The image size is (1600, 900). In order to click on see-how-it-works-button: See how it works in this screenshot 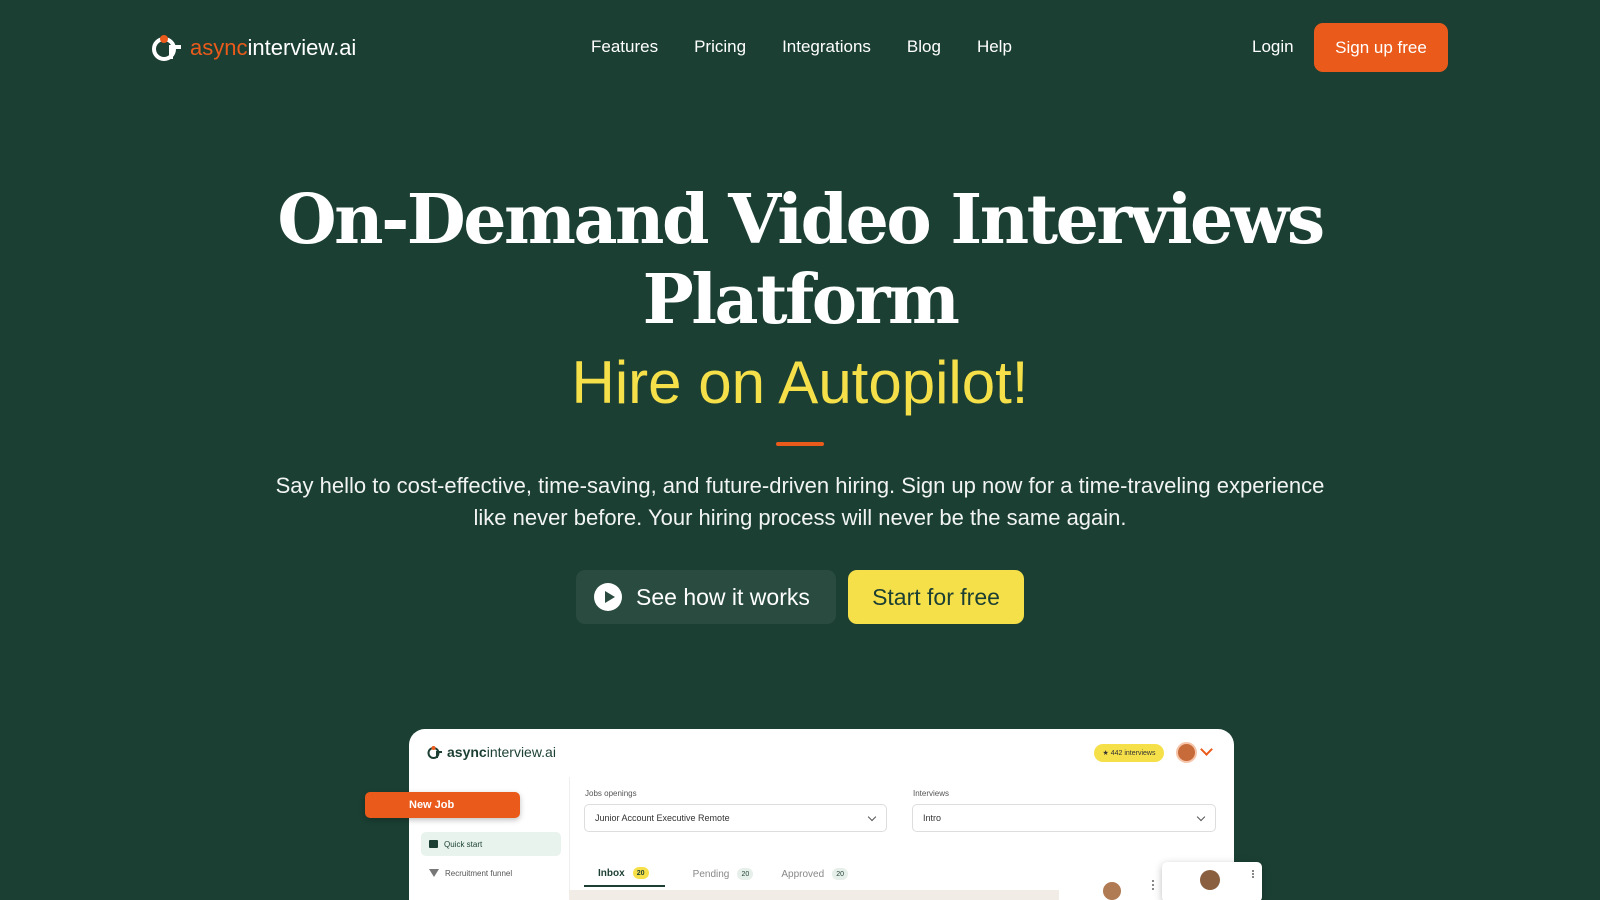, I will do `click(706, 597)`.